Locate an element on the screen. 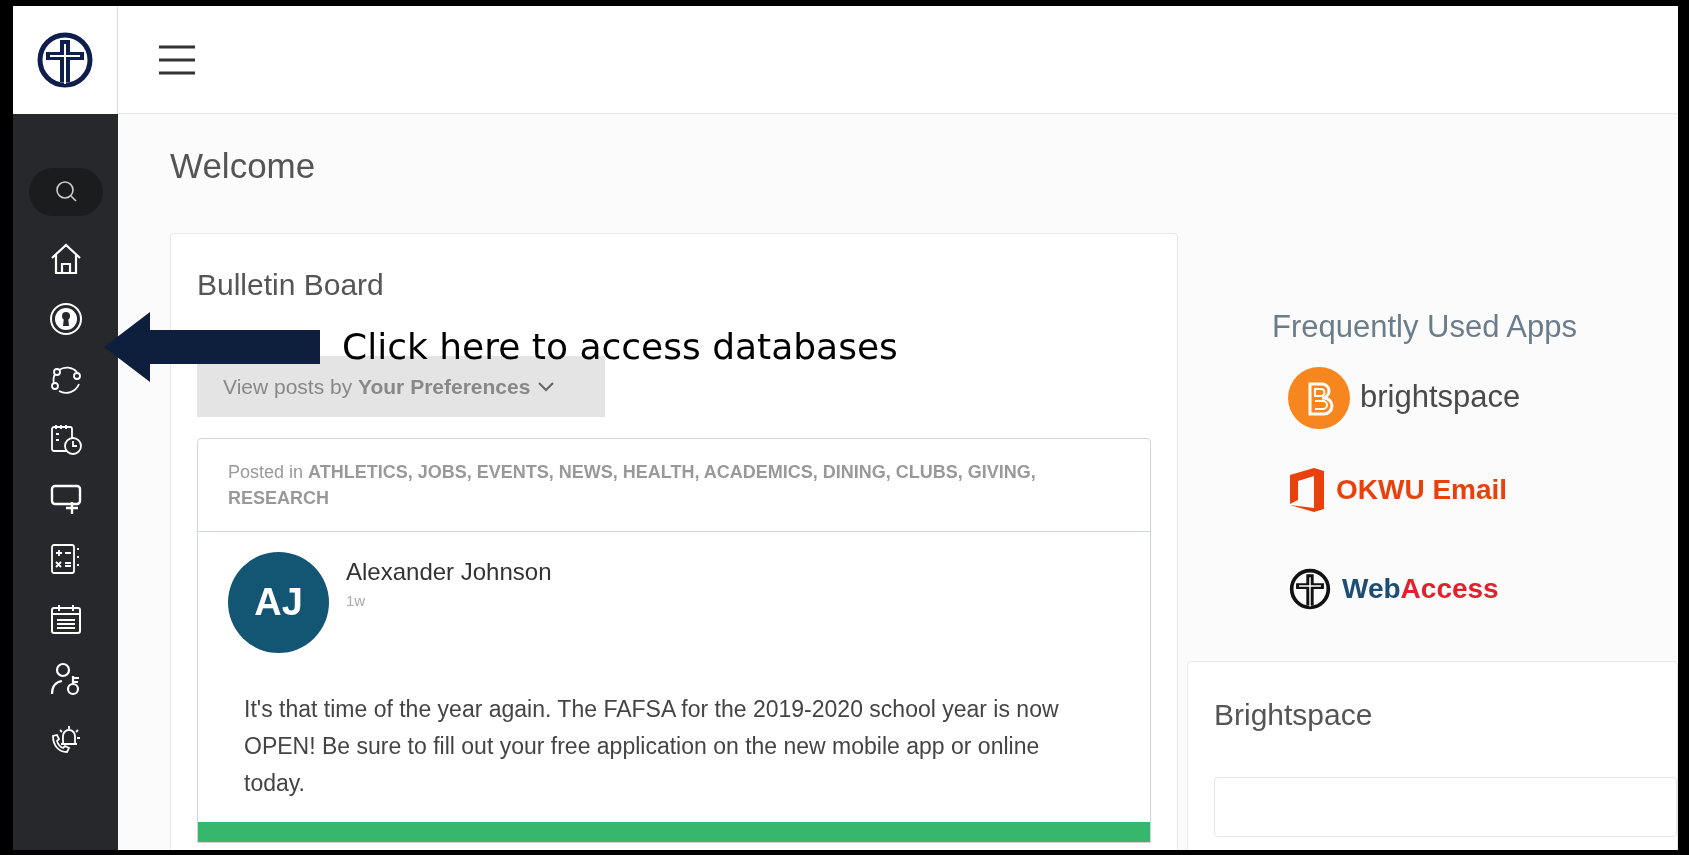  screen-plus-icon is located at coordinates (65, 499).